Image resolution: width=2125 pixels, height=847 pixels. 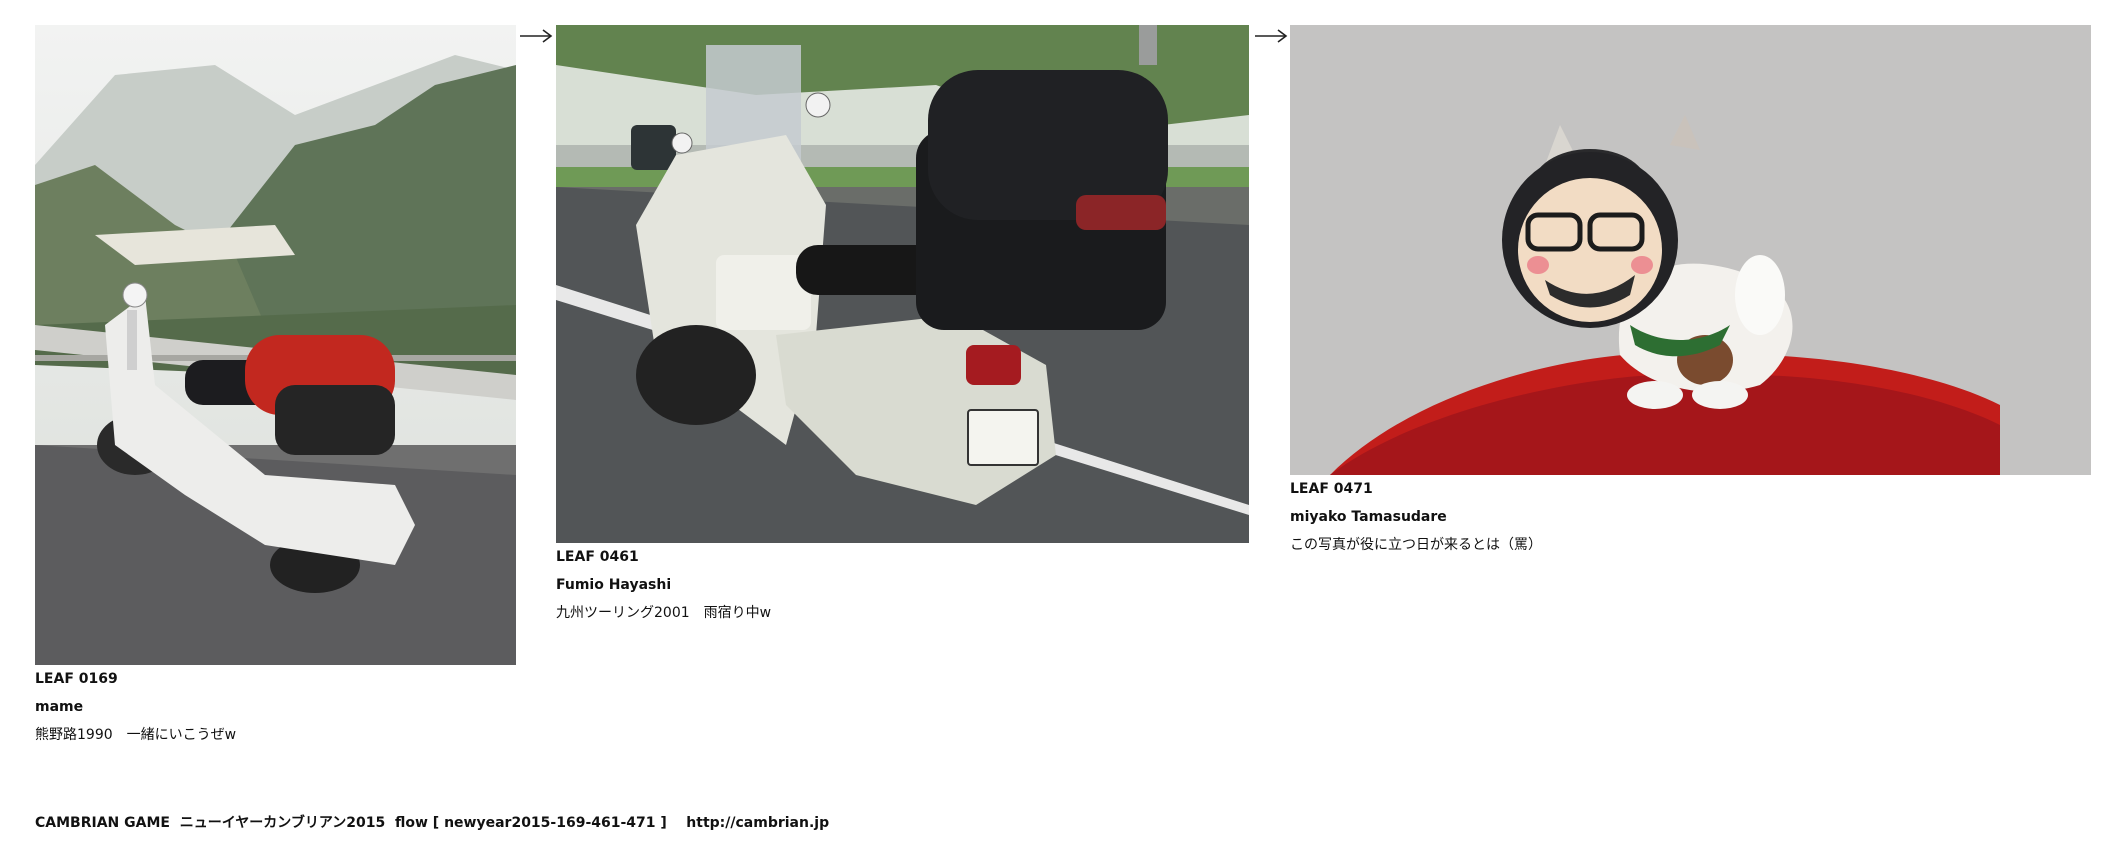 What do you see at coordinates (1690, 517) in the screenshot?
I see `leaf-author: miyako Tamasudare` at bounding box center [1690, 517].